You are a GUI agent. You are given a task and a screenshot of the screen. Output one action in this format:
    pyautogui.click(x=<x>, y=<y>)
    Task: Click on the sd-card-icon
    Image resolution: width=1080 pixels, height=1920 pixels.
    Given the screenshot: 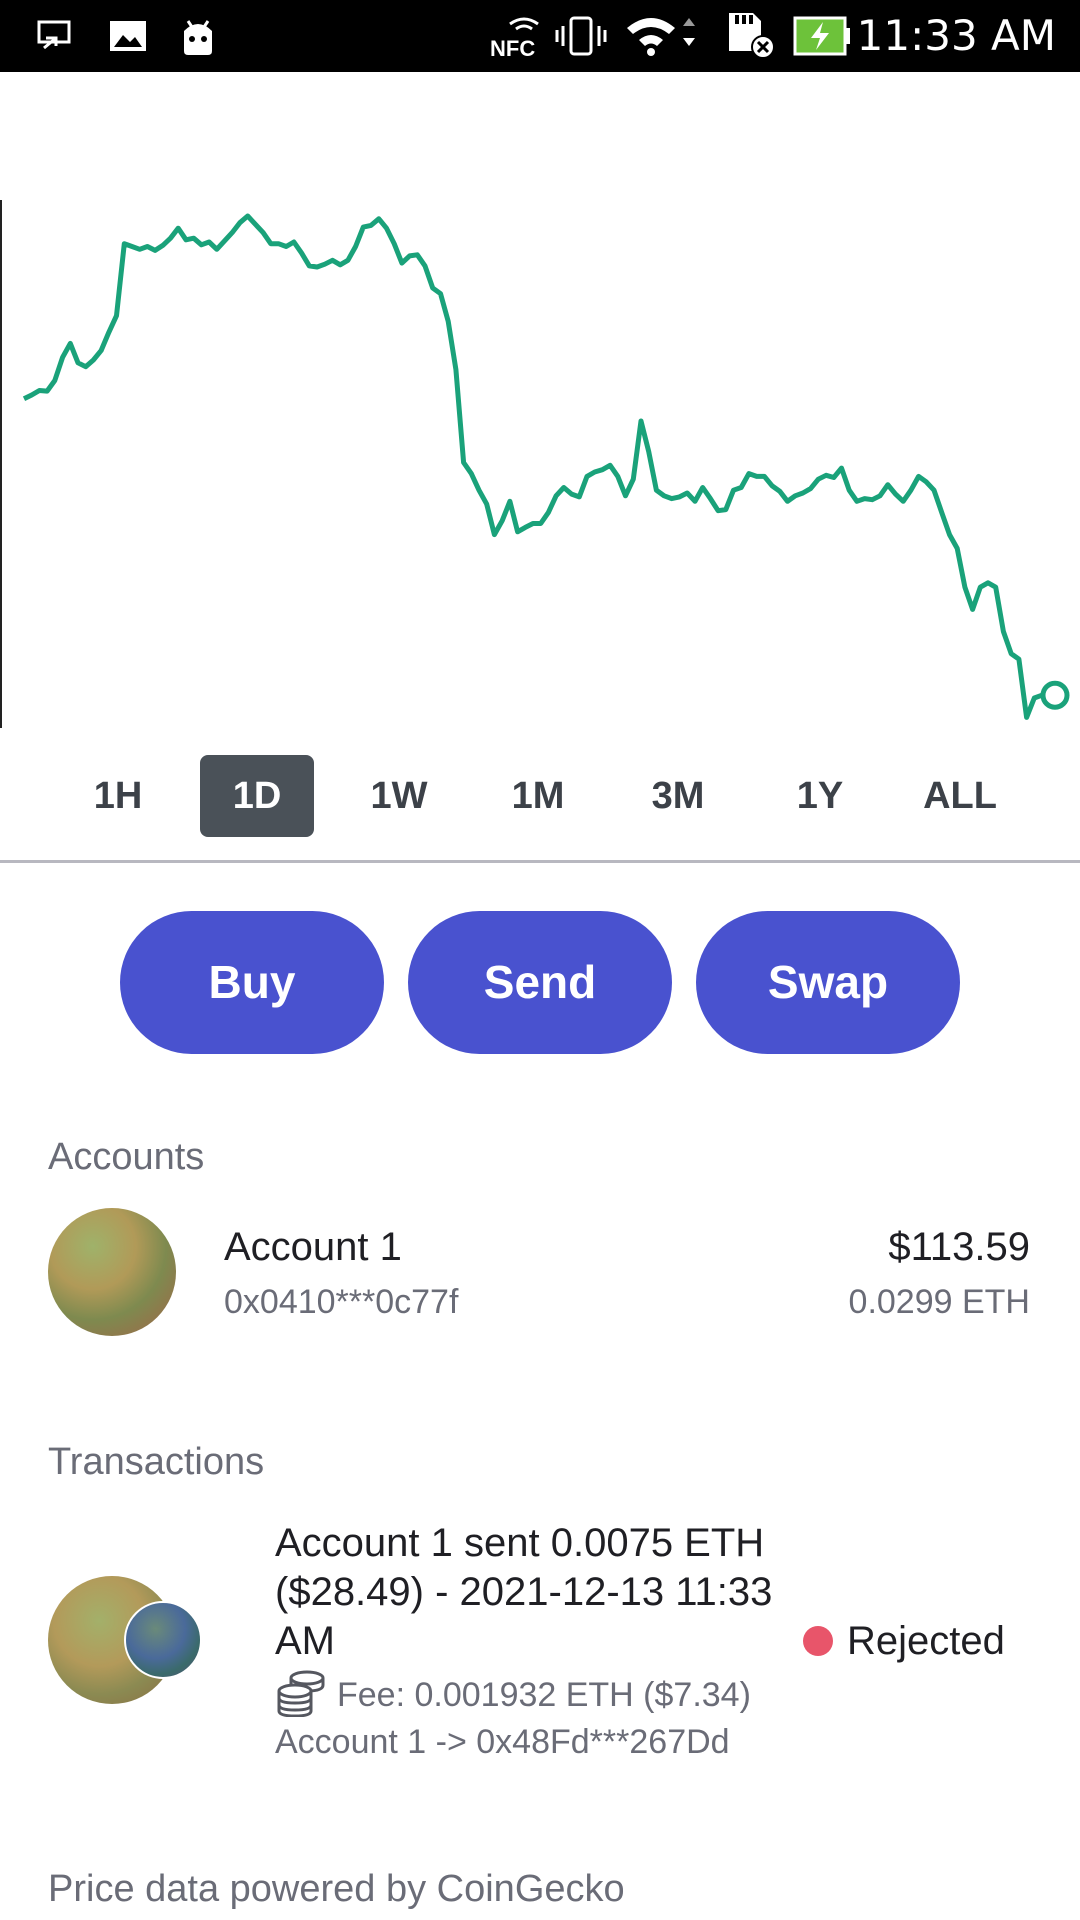 What is the action you would take?
    pyautogui.click(x=751, y=36)
    